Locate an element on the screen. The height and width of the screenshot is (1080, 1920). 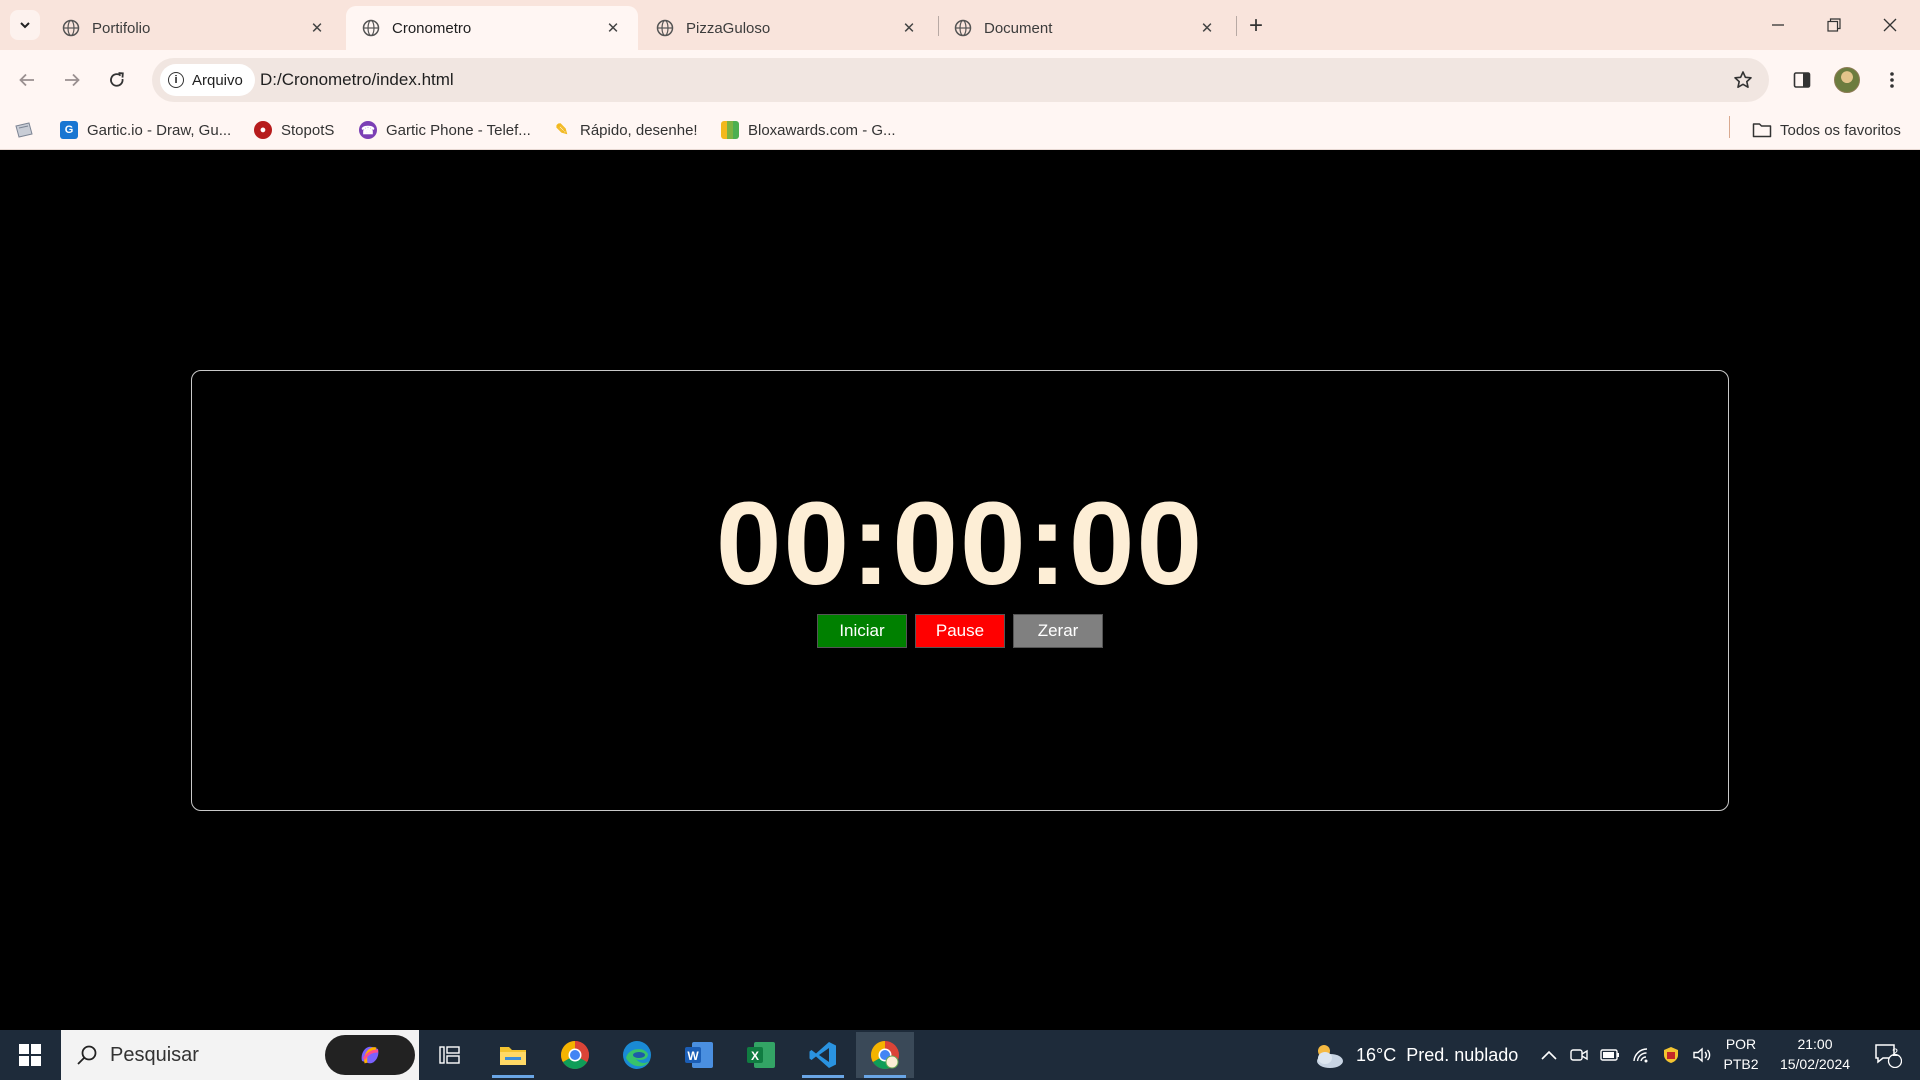
vscode-button is located at coordinates (823, 1055).